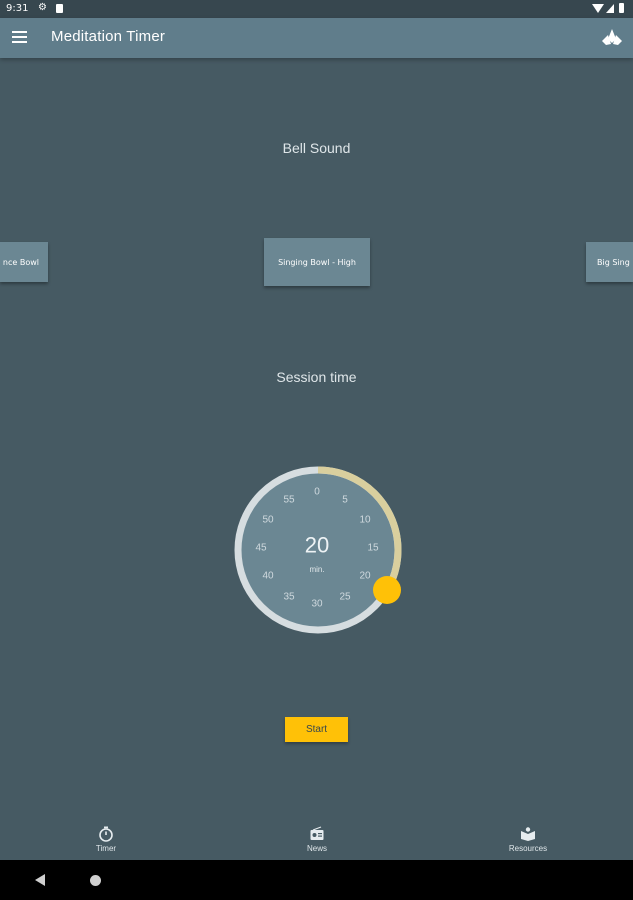 This screenshot has height=900, width=633. Describe the element at coordinates (317, 569) in the screenshot. I see `session-time-unit: min.` at that location.